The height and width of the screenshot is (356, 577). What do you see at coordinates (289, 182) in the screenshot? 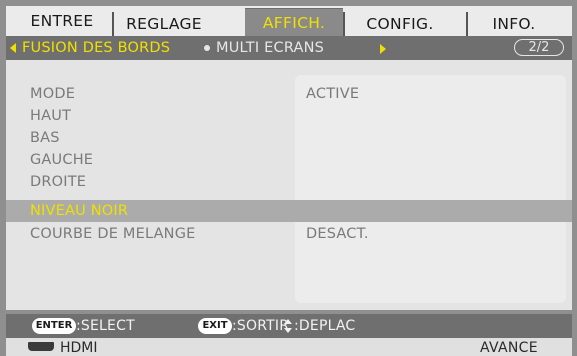
I see `menu-row-droite: DROITE` at bounding box center [289, 182].